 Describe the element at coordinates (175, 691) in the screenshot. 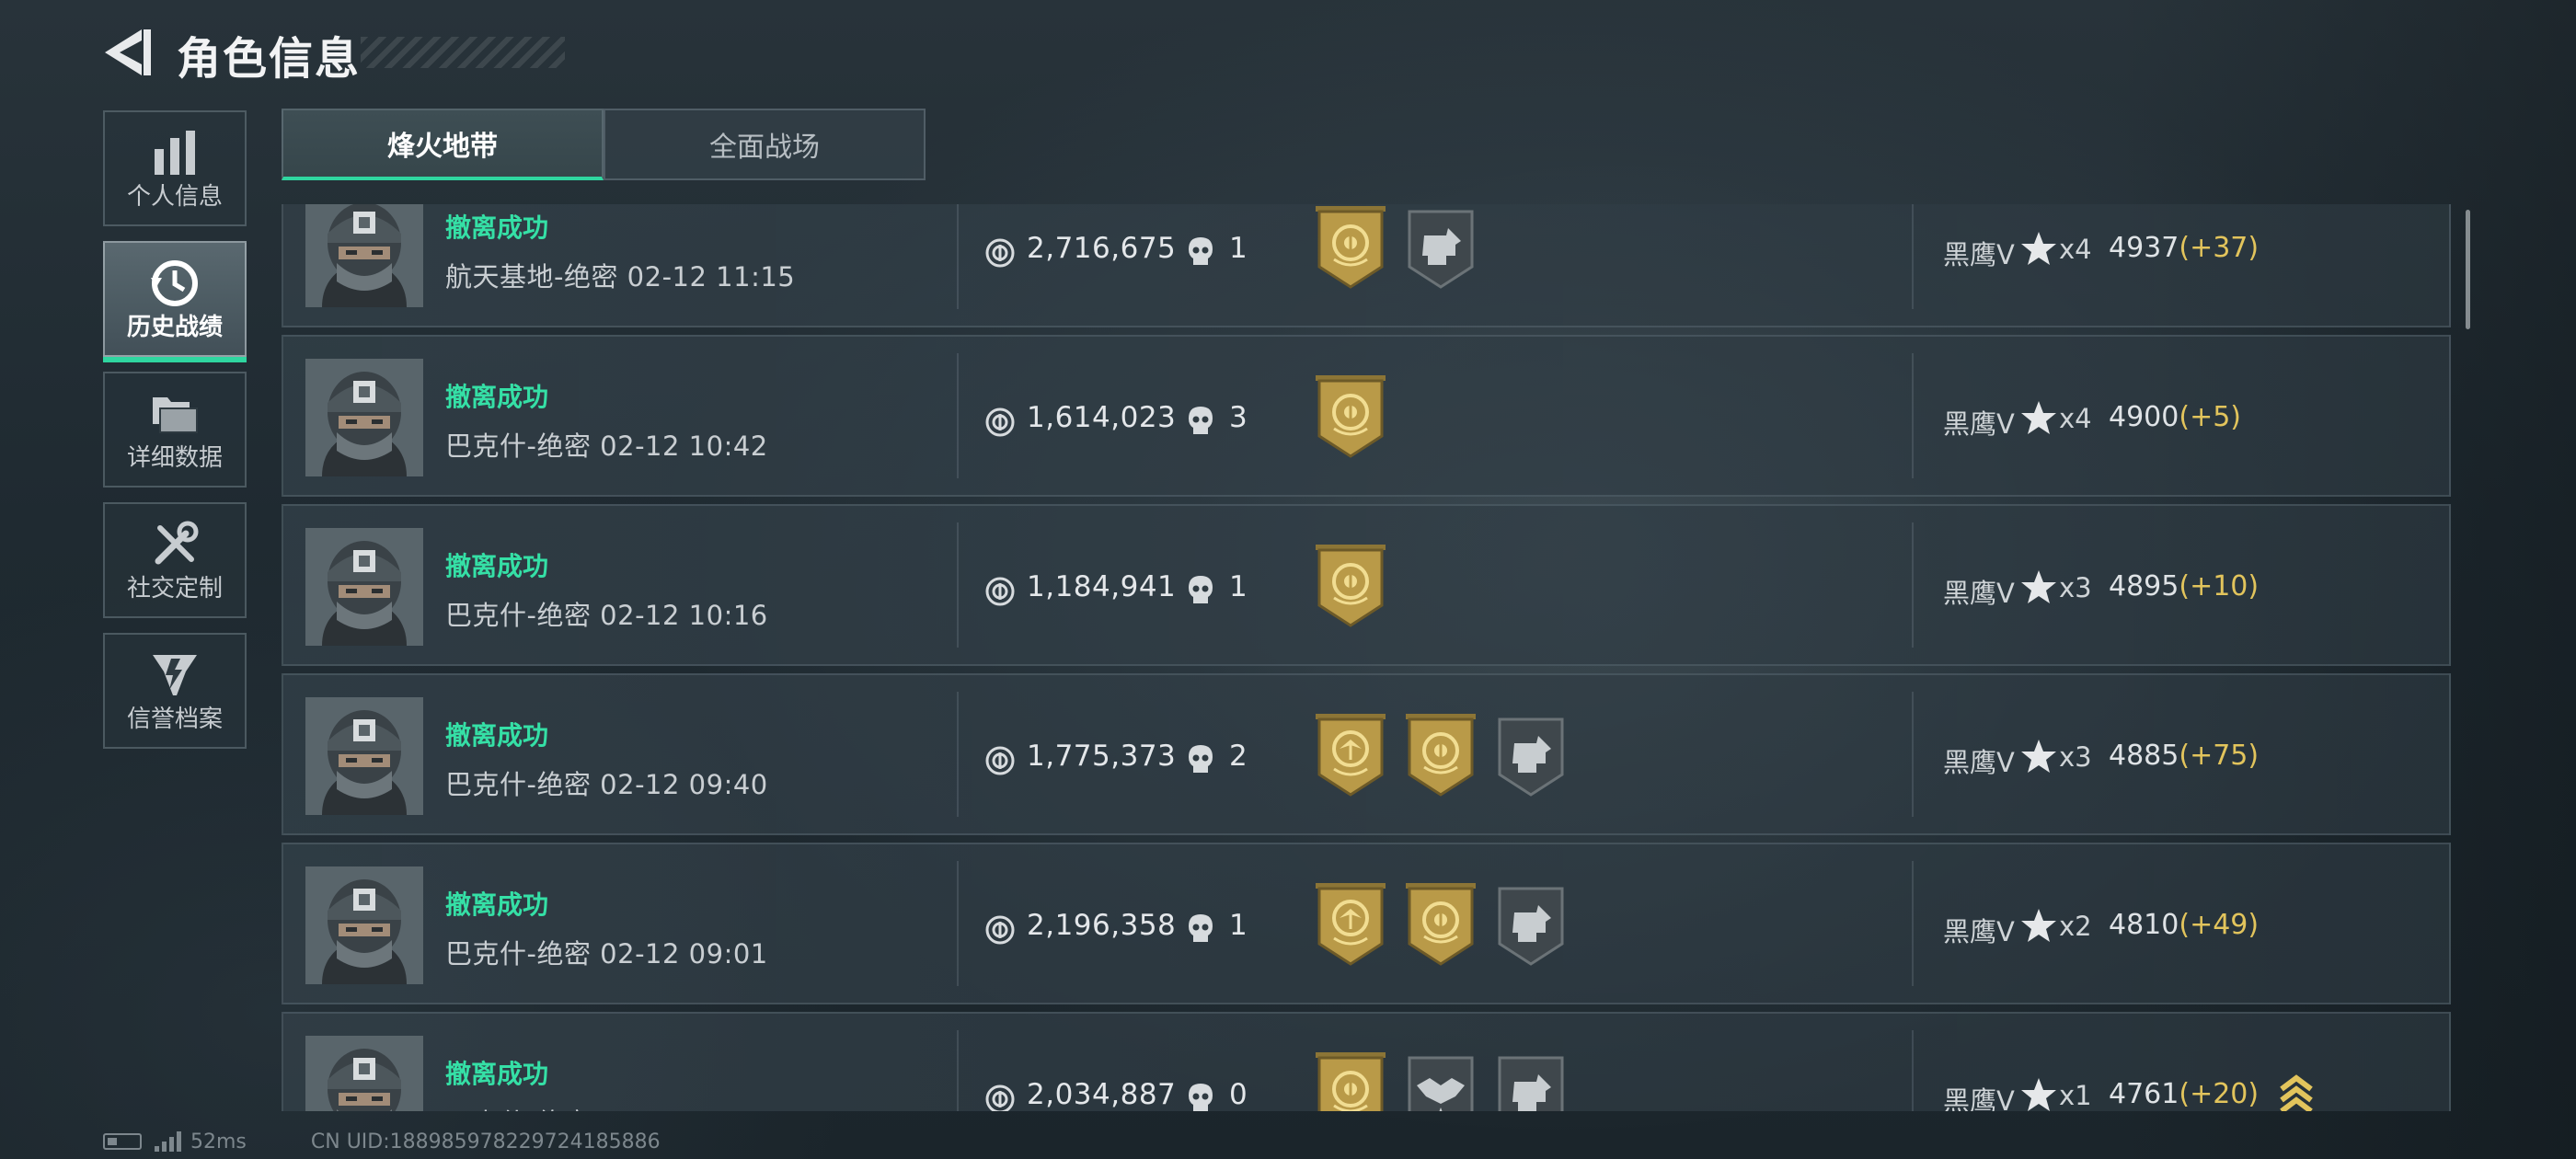

I see `sidebar-item-reputation: 信誉档案` at that location.